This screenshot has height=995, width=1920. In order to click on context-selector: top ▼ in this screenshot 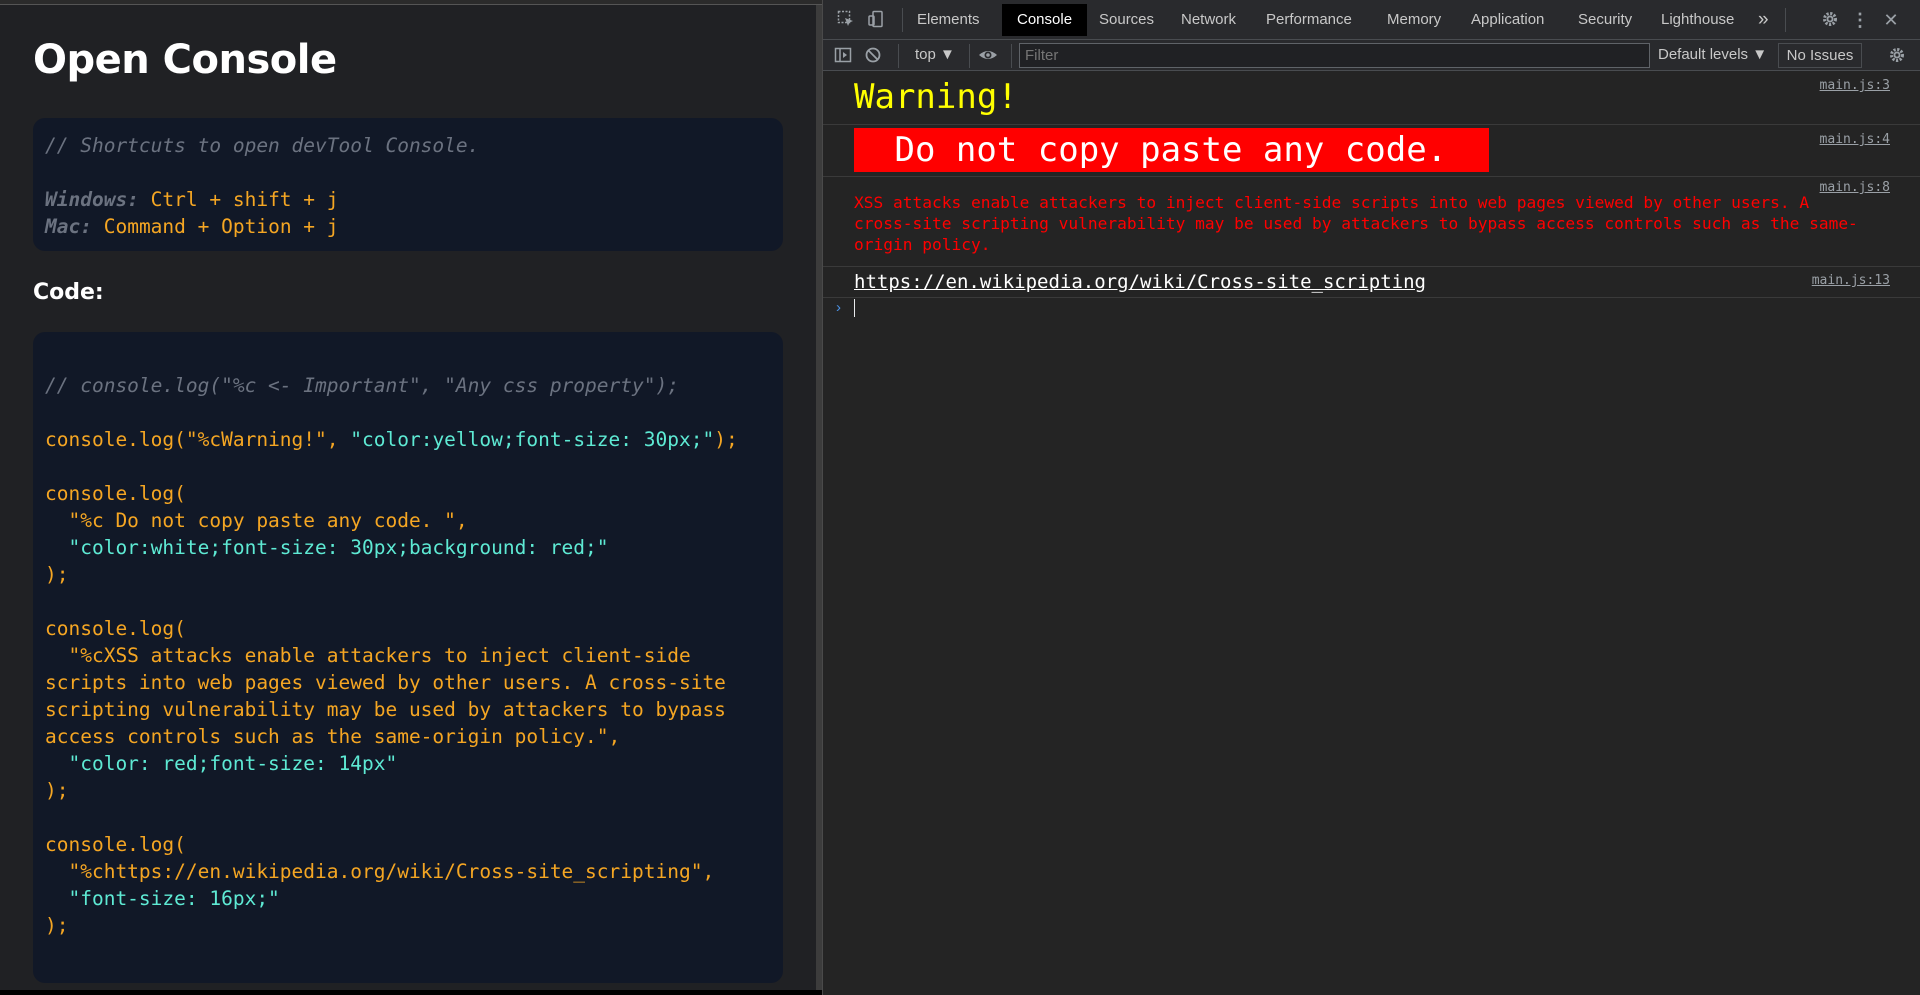, I will do `click(935, 54)`.